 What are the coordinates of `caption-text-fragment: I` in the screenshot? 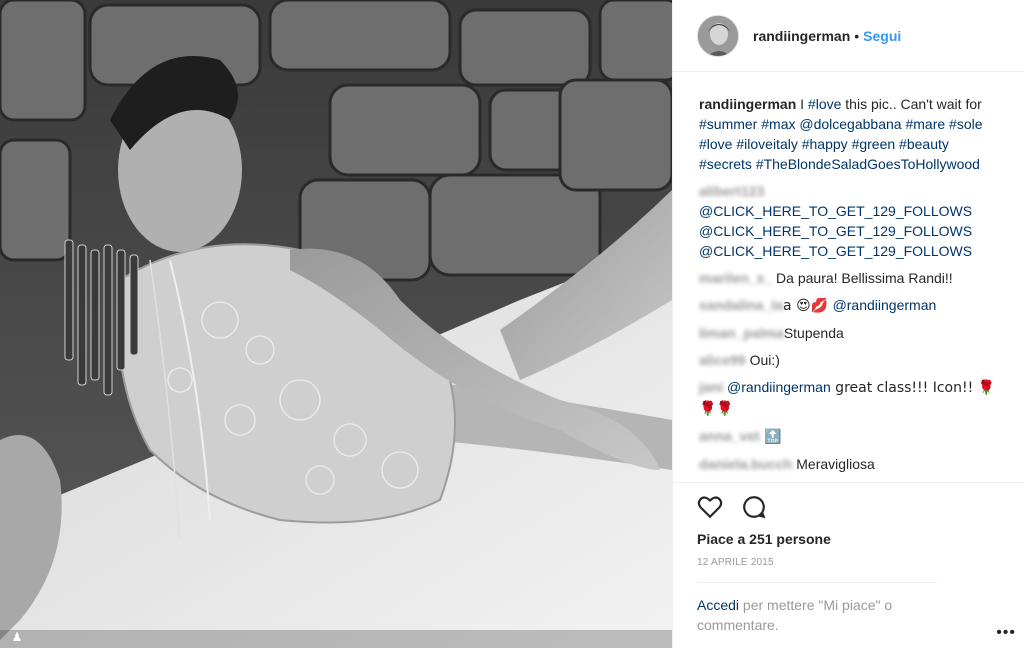 It's located at (802, 104).